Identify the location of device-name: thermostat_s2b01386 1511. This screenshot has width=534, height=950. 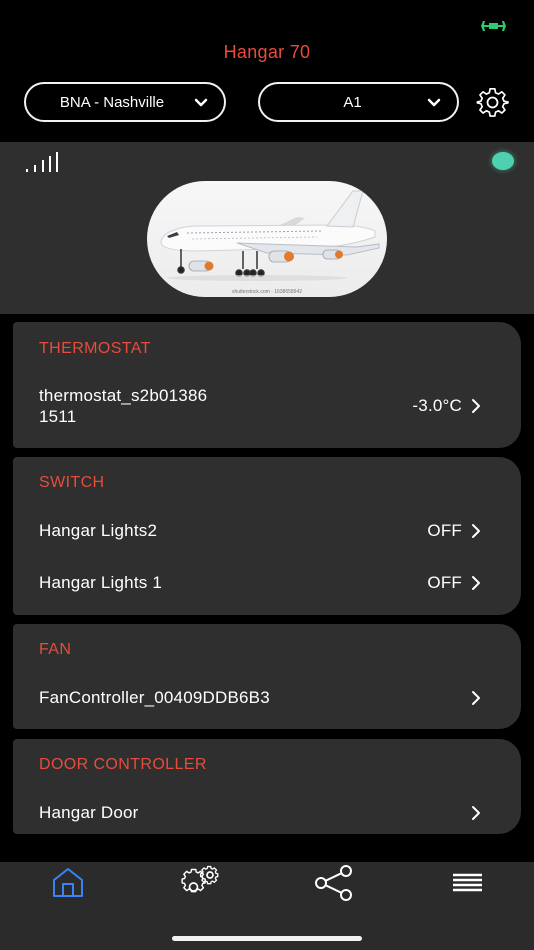
(123, 406).